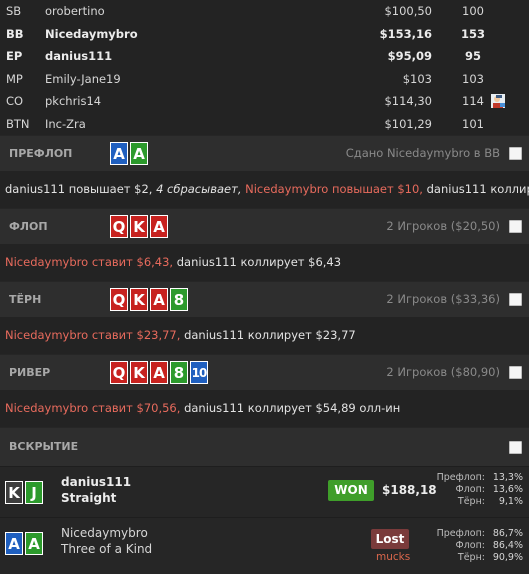 The image size is (529, 574). What do you see at coordinates (473, 11) in the screenshot?
I see `player-stack-bb: 100` at bounding box center [473, 11].